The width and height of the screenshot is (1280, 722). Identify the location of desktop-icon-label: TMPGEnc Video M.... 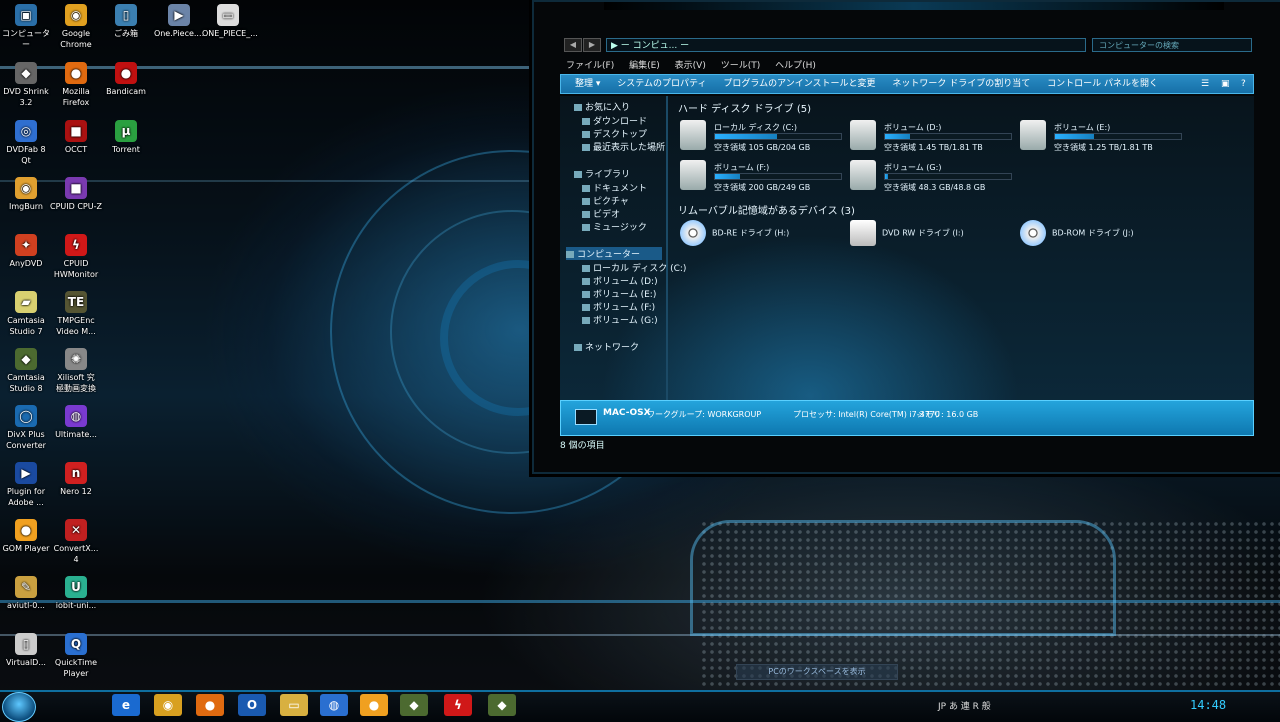
(76, 326).